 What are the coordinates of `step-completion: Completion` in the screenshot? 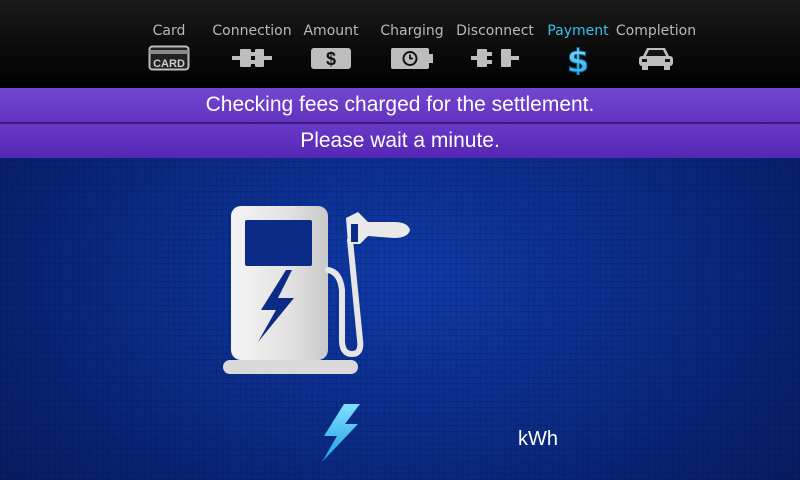 It's located at (656, 52).